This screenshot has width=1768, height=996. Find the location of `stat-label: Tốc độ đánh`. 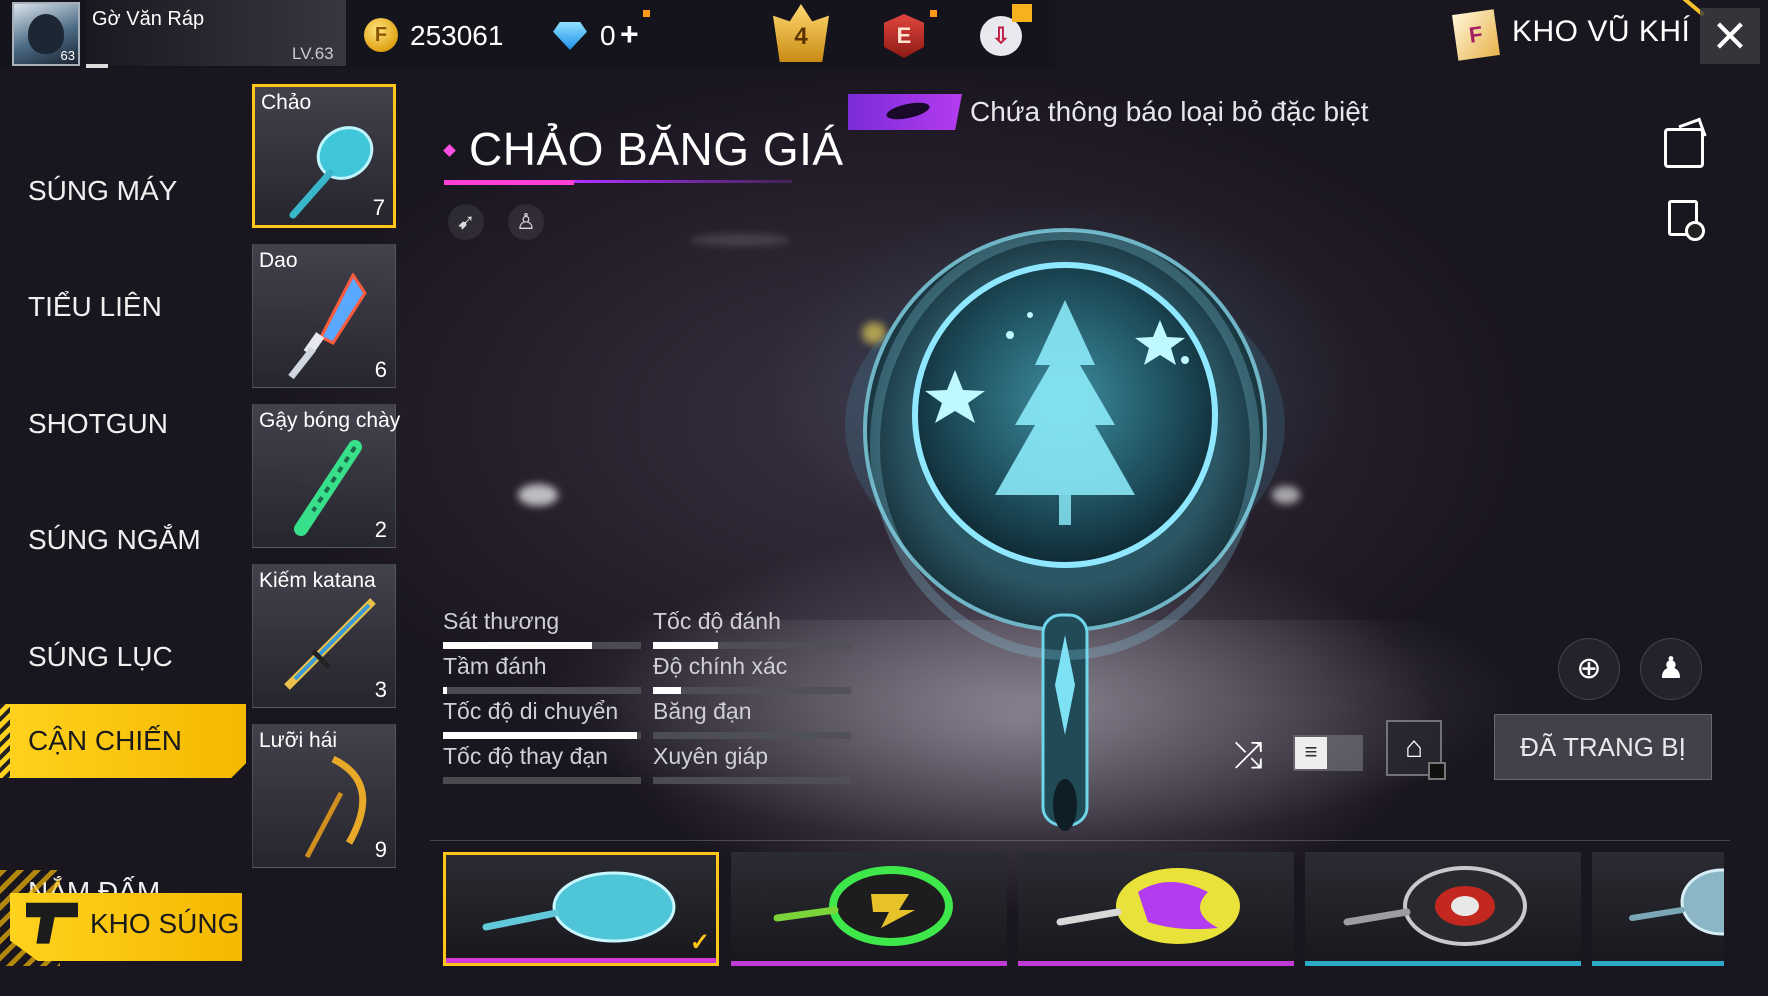

stat-label: Tốc độ đánh is located at coordinates (717, 621).